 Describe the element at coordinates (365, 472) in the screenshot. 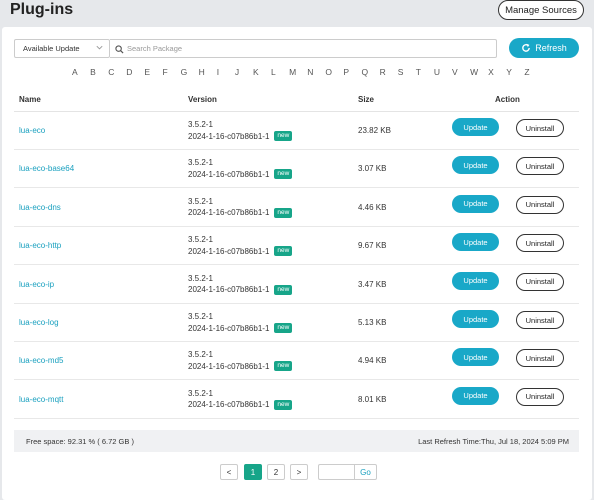

I see `go-button: Go` at that location.